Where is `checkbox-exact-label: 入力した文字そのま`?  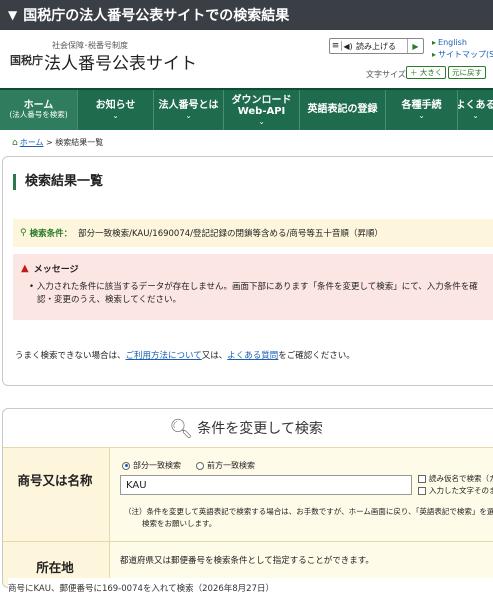
checkbox-exact-label: 入力した文字そのま is located at coordinates (461, 490).